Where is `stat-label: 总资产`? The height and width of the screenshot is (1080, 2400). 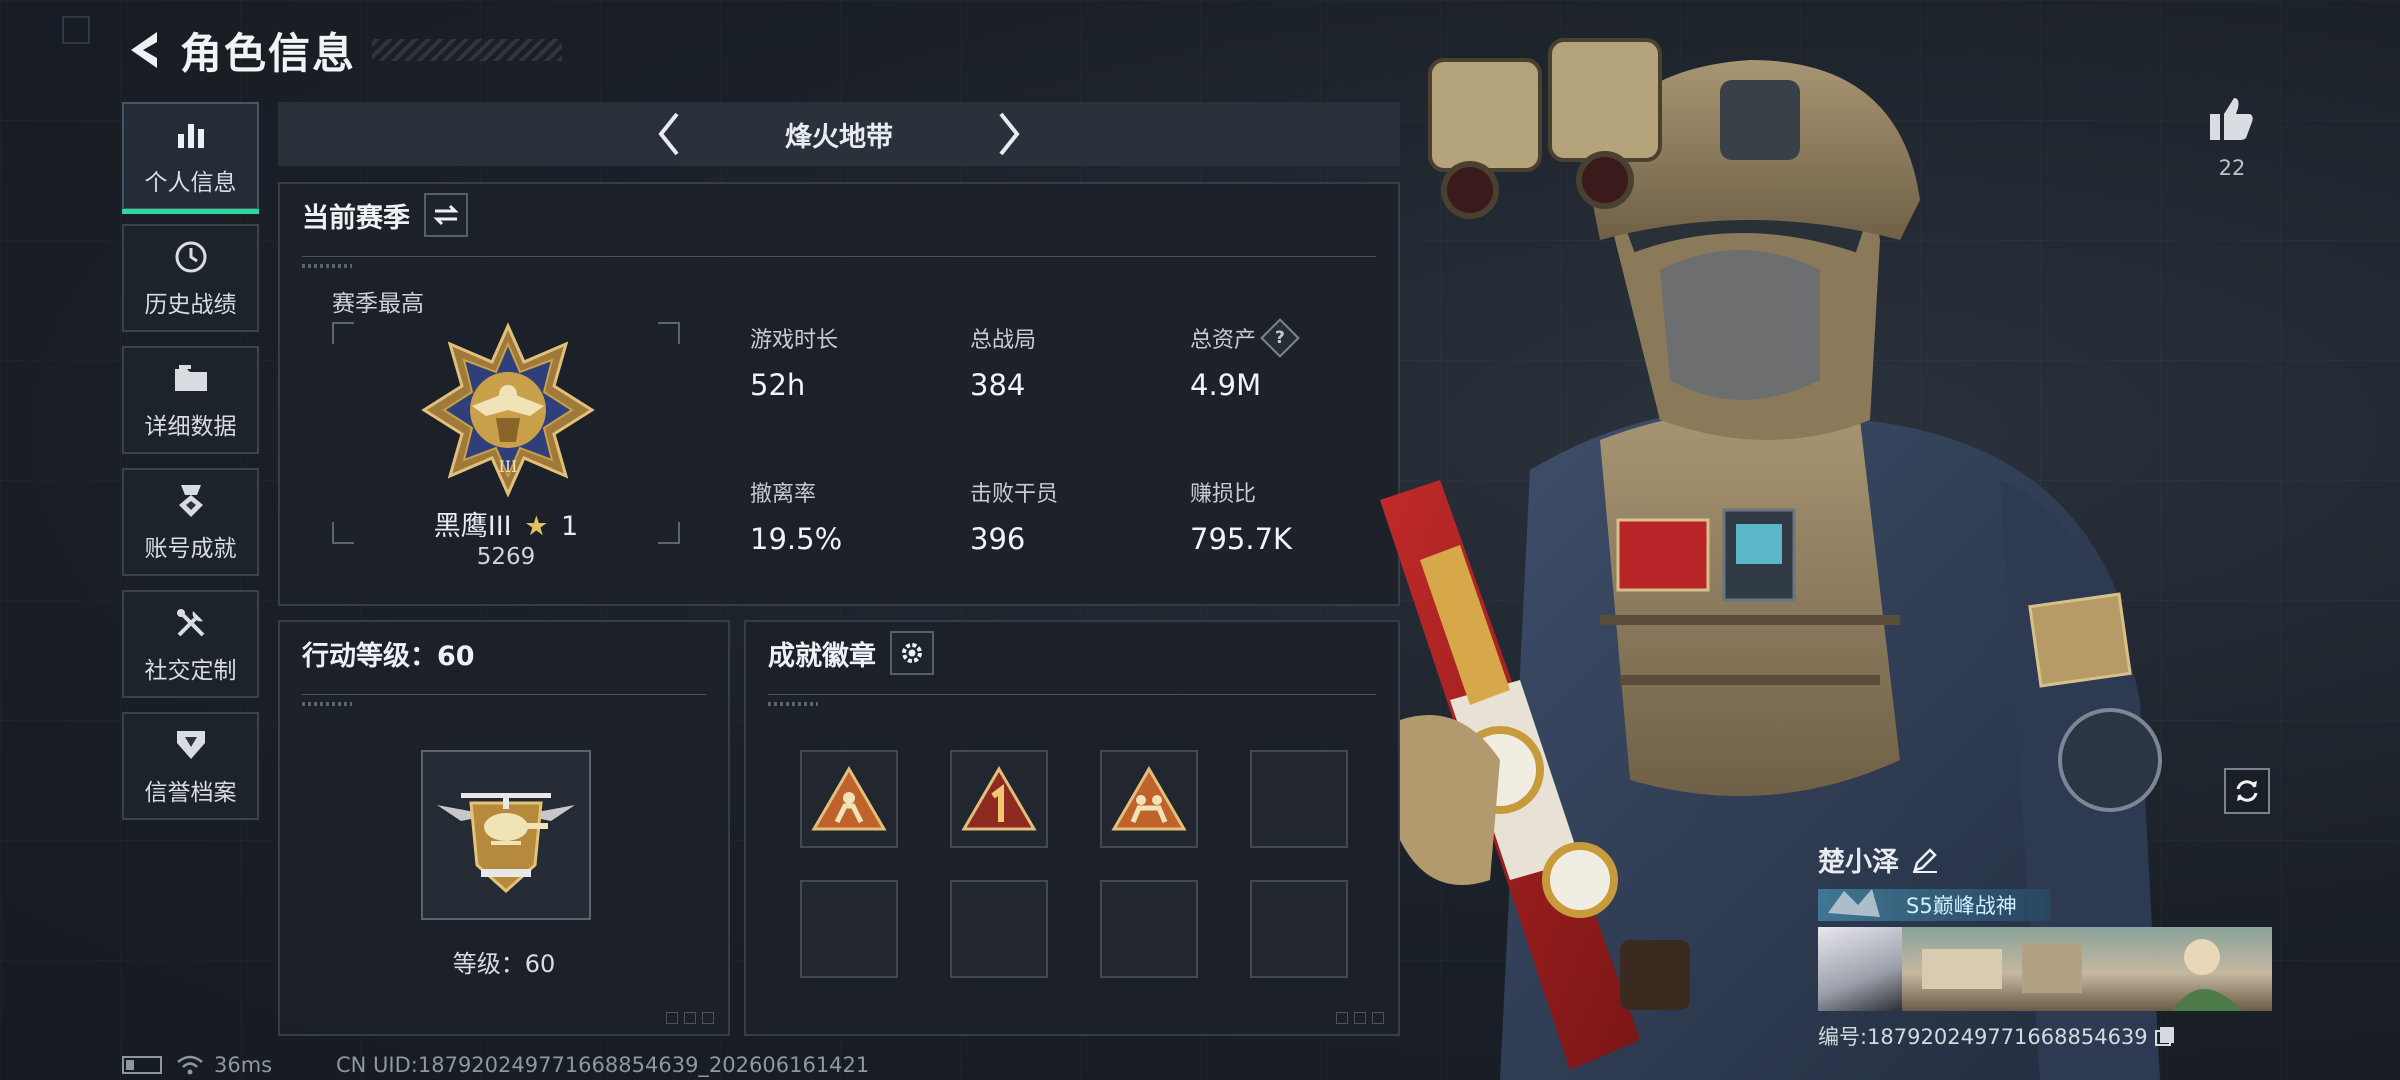
stat-label: 总资产 is located at coordinates (1223, 340).